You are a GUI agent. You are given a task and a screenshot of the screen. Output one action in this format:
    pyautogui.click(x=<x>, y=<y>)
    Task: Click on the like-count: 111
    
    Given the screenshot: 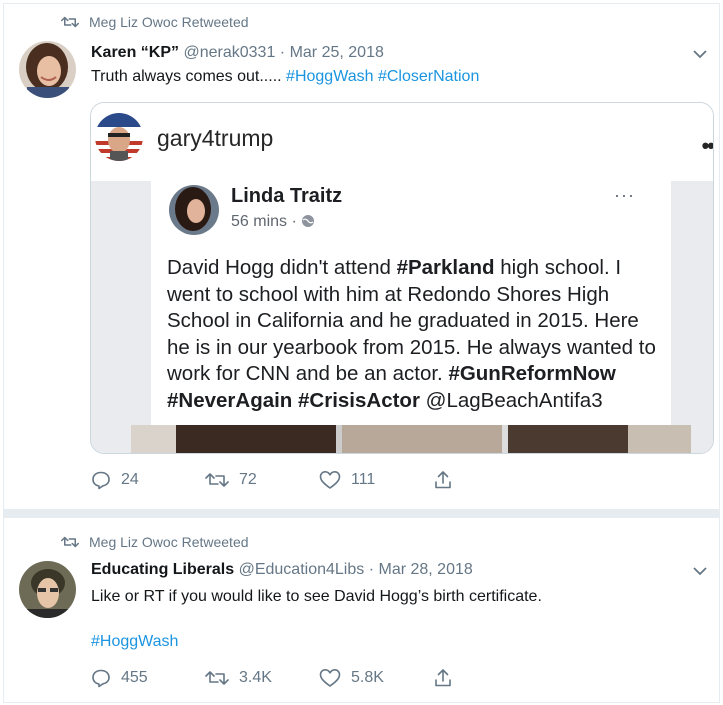 What is the action you would take?
    pyautogui.click(x=363, y=479)
    